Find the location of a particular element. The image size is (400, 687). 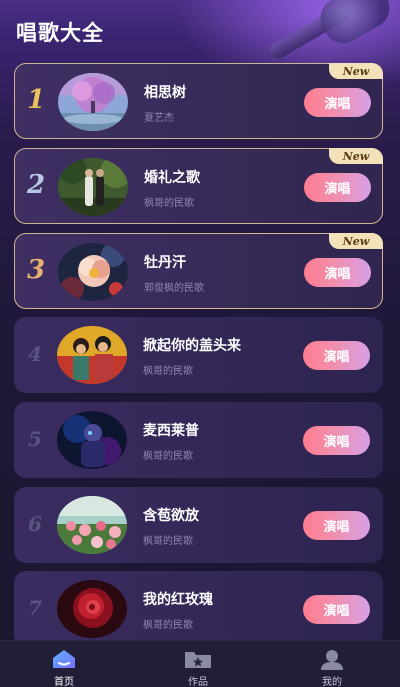

song-artist: 夏艺杰 is located at coordinates (159, 118).